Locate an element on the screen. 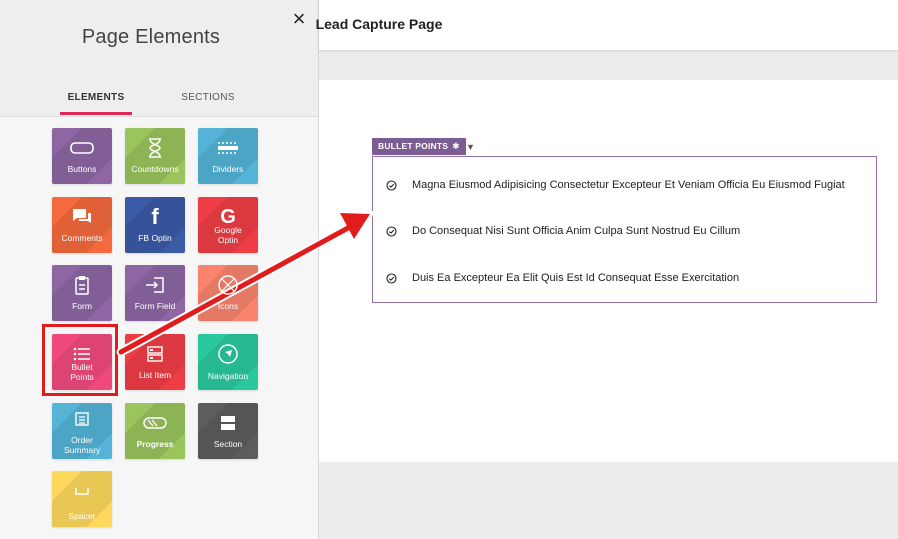  tile-label: Comments is located at coordinates (82, 238).